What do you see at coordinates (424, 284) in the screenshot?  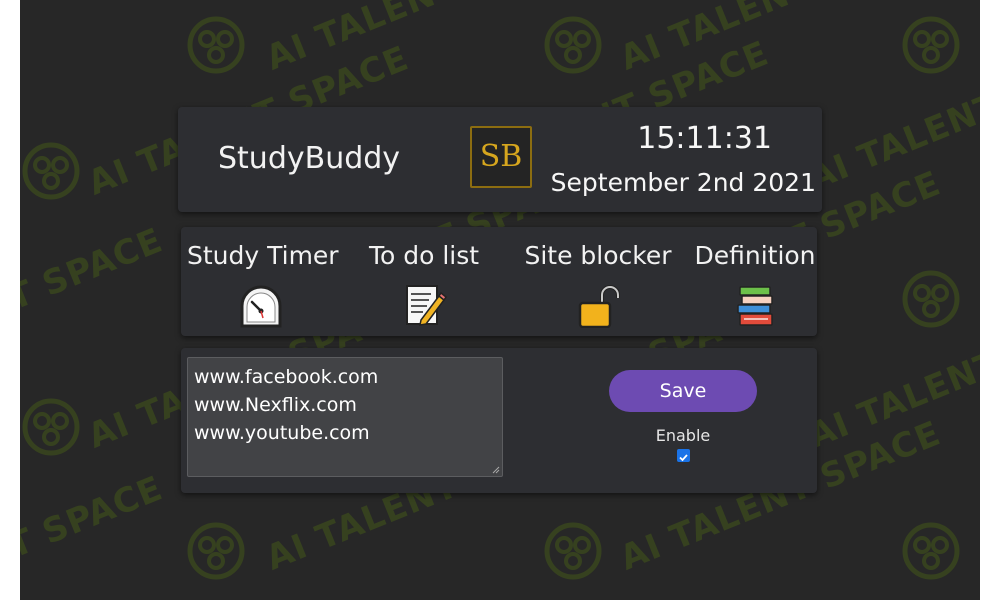 I see `nav-todo-list: To do list` at bounding box center [424, 284].